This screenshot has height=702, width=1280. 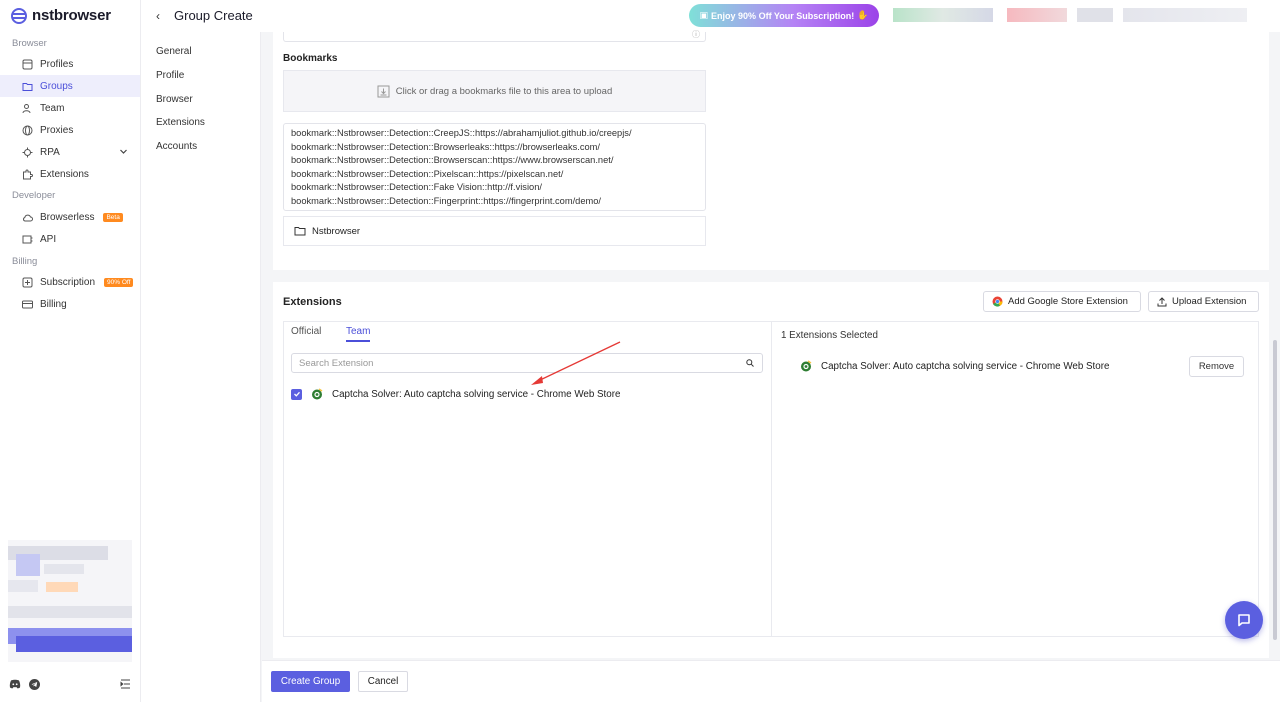 What do you see at coordinates (494, 36) in the screenshot?
I see `previous-field: ⓘ` at bounding box center [494, 36].